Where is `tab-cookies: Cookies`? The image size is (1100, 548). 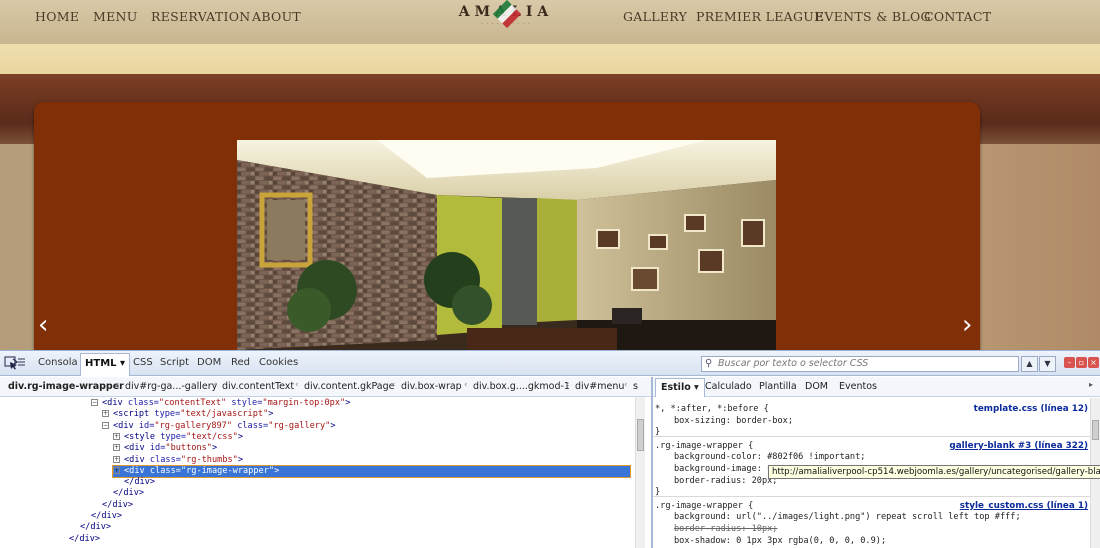
tab-cookies: Cookies is located at coordinates (278, 362).